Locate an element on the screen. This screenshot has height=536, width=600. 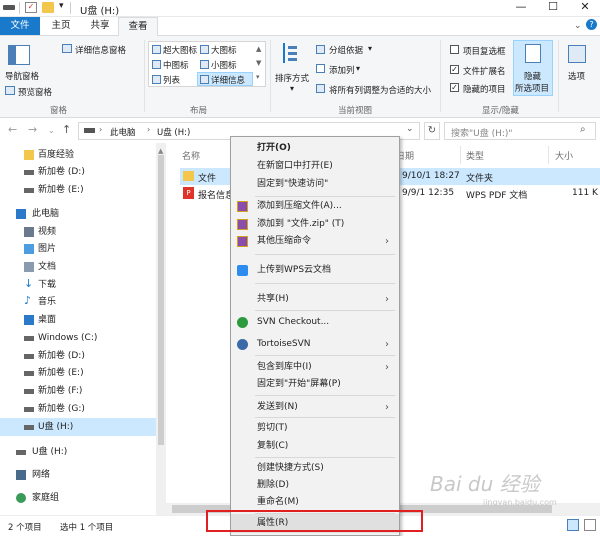
options-button: 选项 is located at coordinates (576, 76).